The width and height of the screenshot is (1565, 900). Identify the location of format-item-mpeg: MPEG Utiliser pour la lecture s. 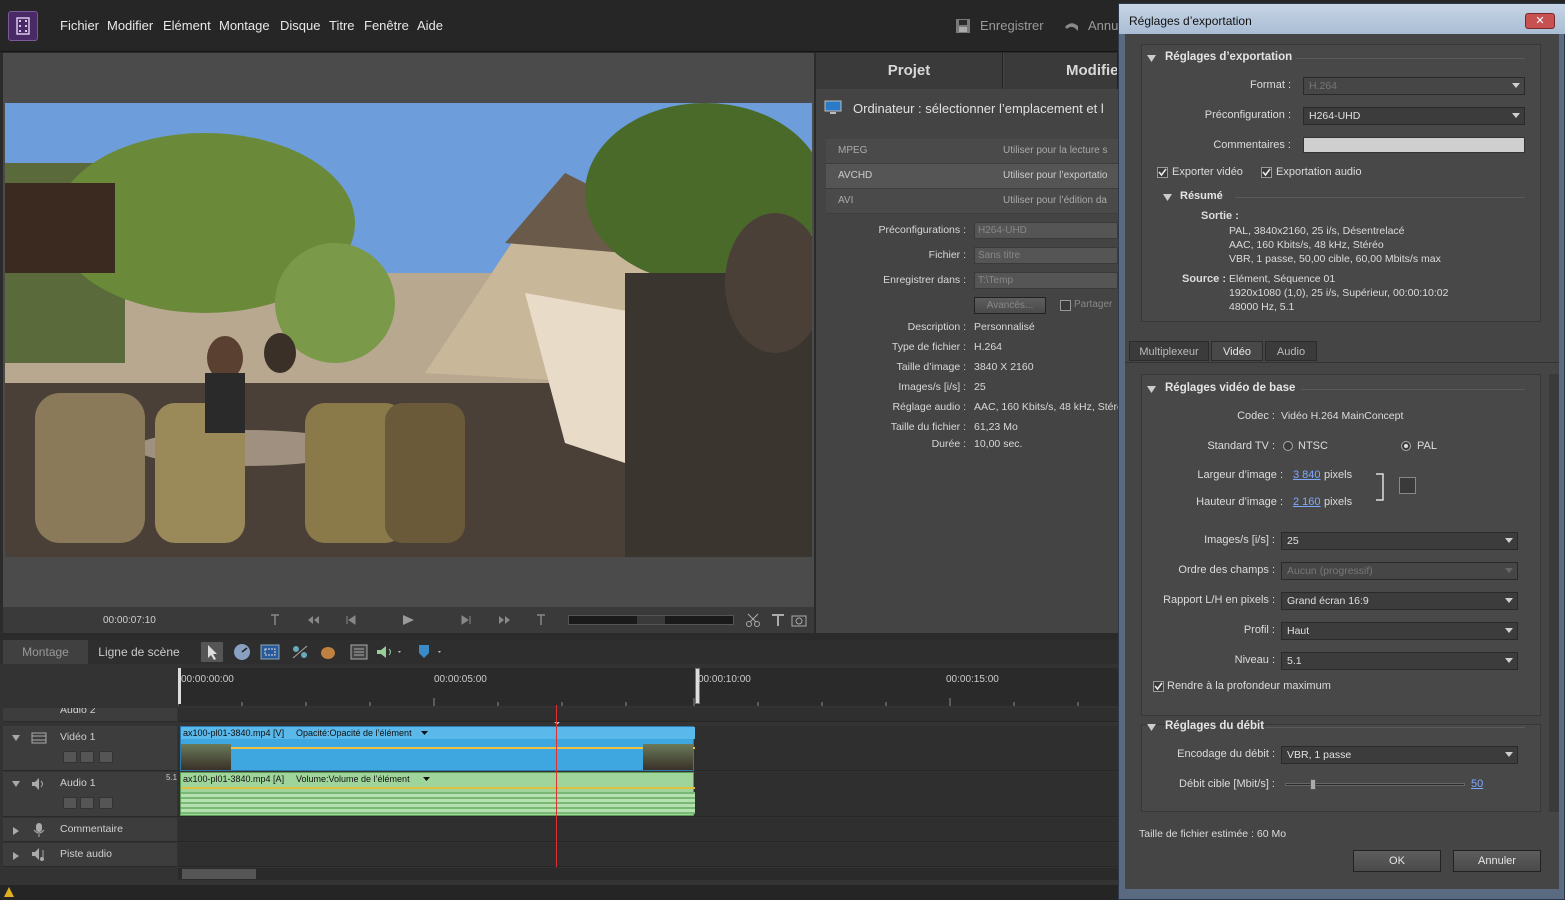
(972, 151).